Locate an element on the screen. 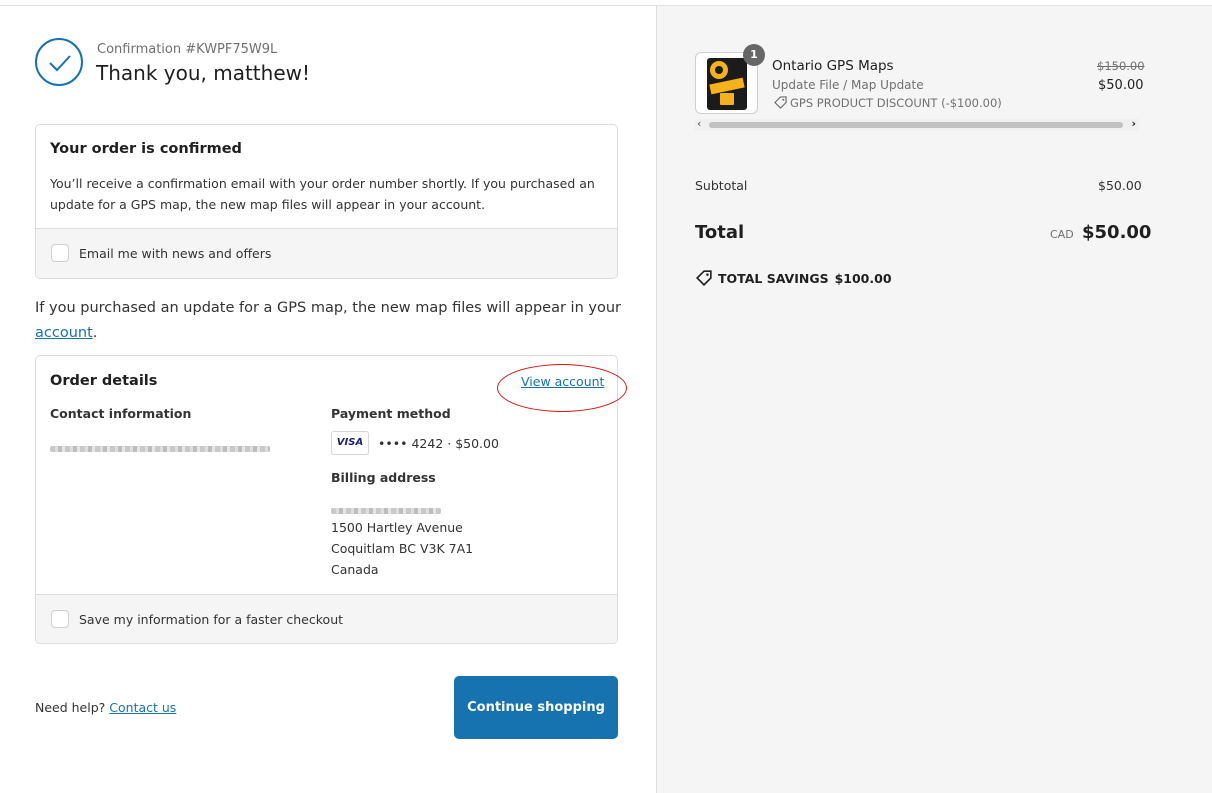 This screenshot has height=793, width=1212. product-name: Ontario GPS Maps is located at coordinates (833, 66).